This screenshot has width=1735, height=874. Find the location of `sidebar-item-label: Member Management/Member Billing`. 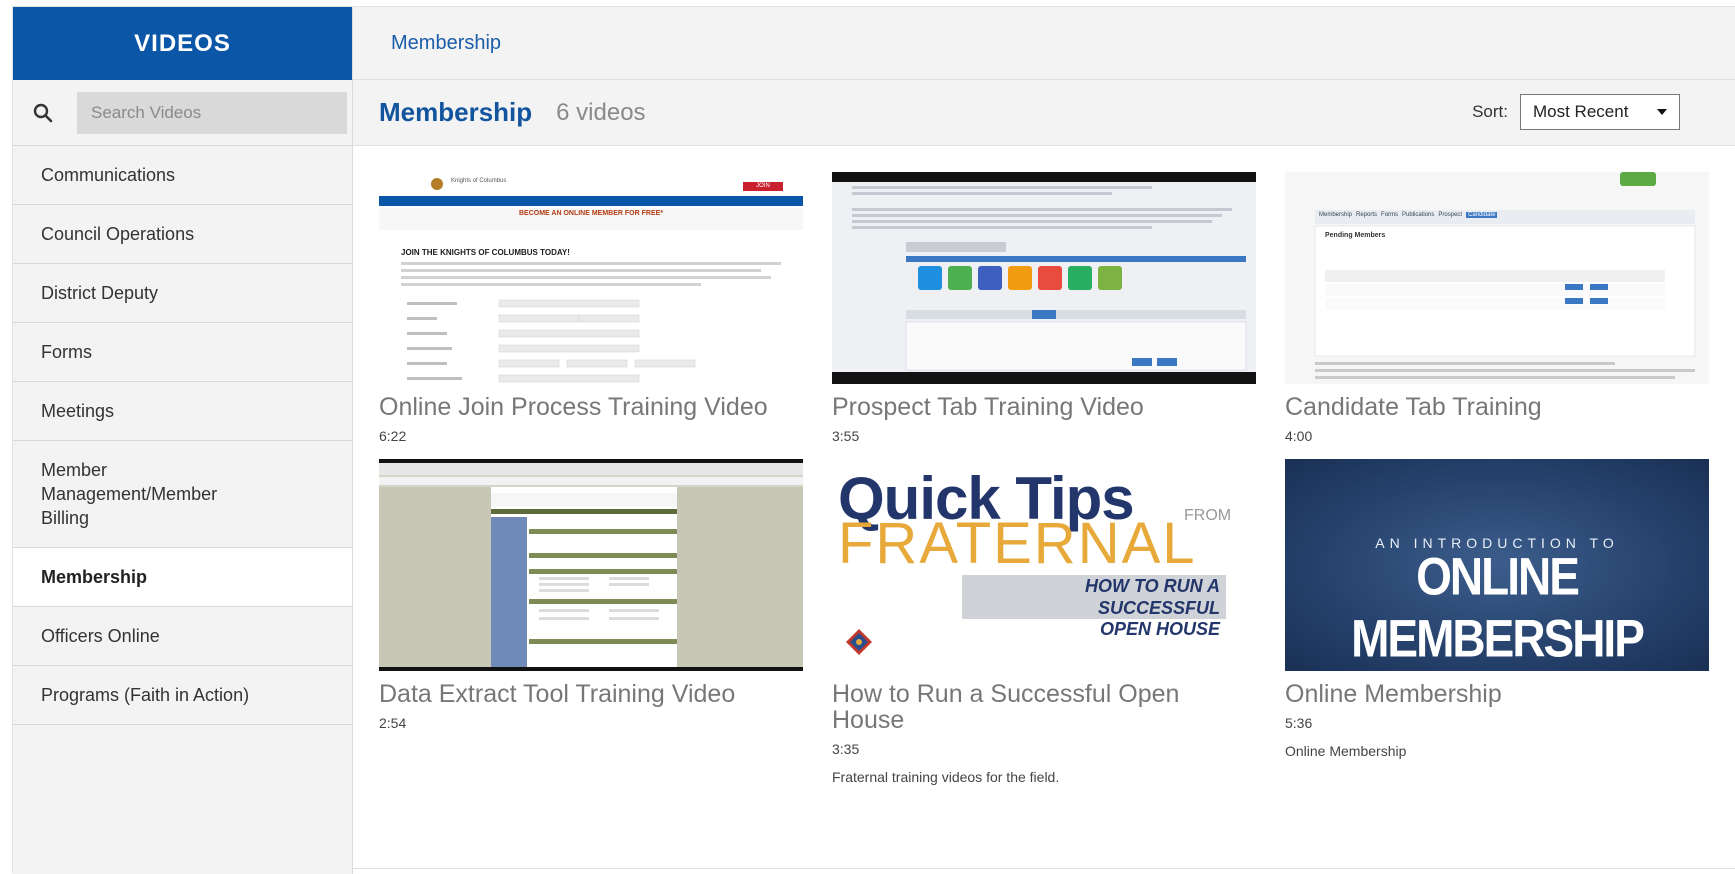

sidebar-item-label: Member Management/Member Billing is located at coordinates (129, 494).